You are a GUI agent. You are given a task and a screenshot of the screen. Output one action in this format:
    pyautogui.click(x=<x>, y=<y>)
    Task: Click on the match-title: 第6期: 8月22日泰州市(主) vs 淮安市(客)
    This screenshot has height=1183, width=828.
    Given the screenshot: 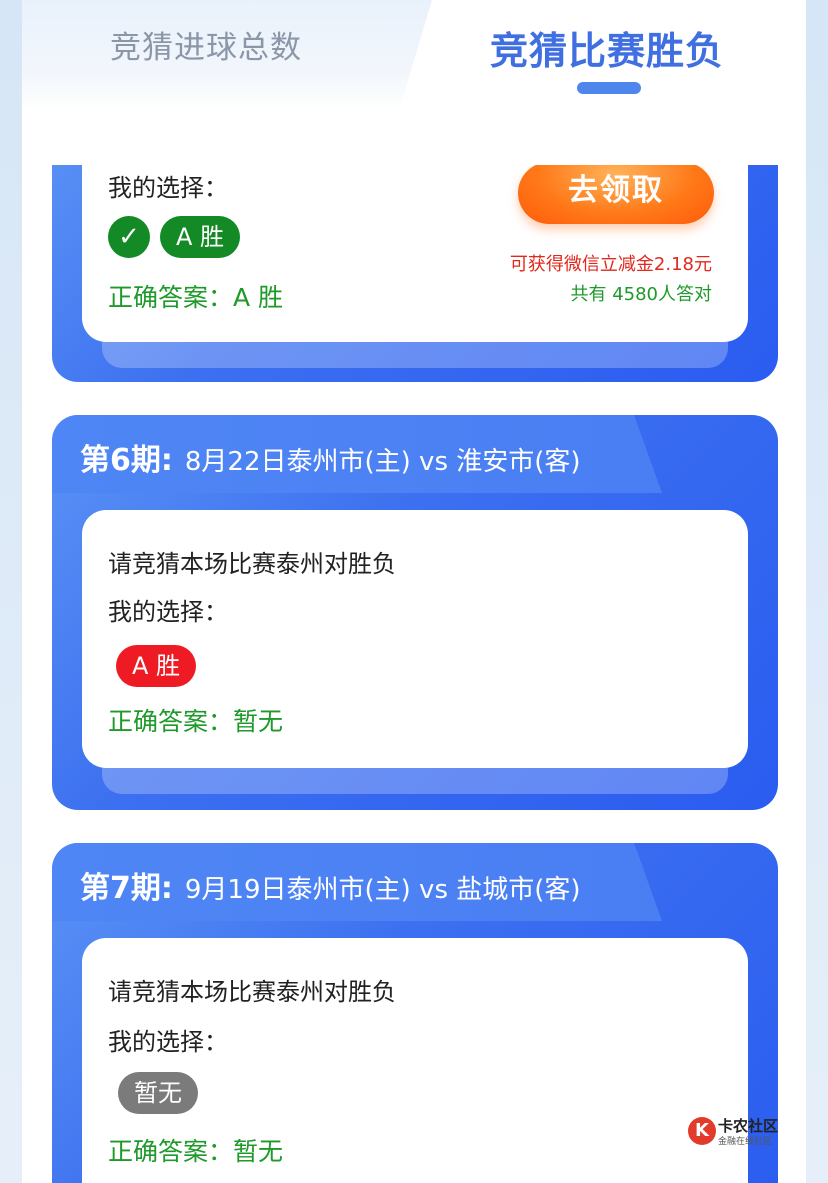 What is the action you would take?
    pyautogui.click(x=330, y=457)
    